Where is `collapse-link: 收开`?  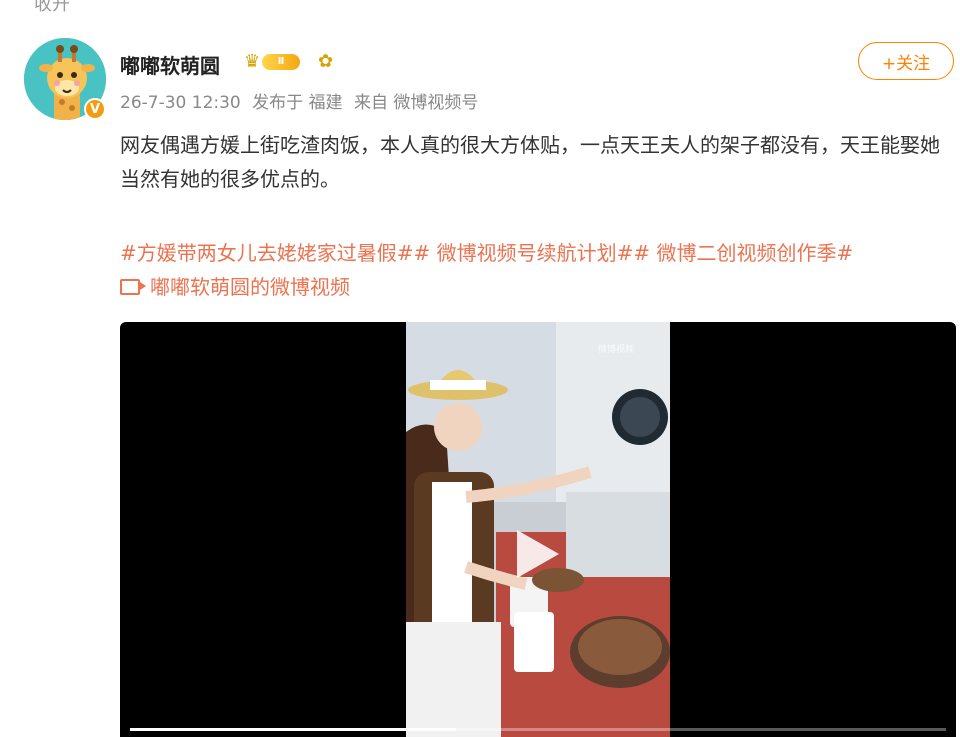
collapse-link: 收开 is located at coordinates (52, 8).